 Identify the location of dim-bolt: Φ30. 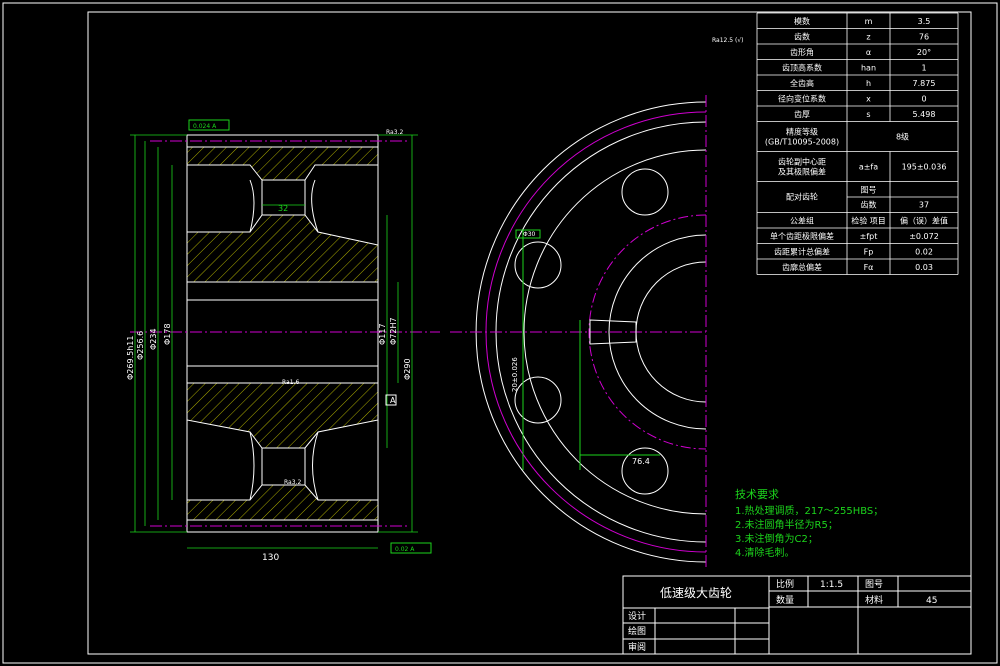
(529, 234).